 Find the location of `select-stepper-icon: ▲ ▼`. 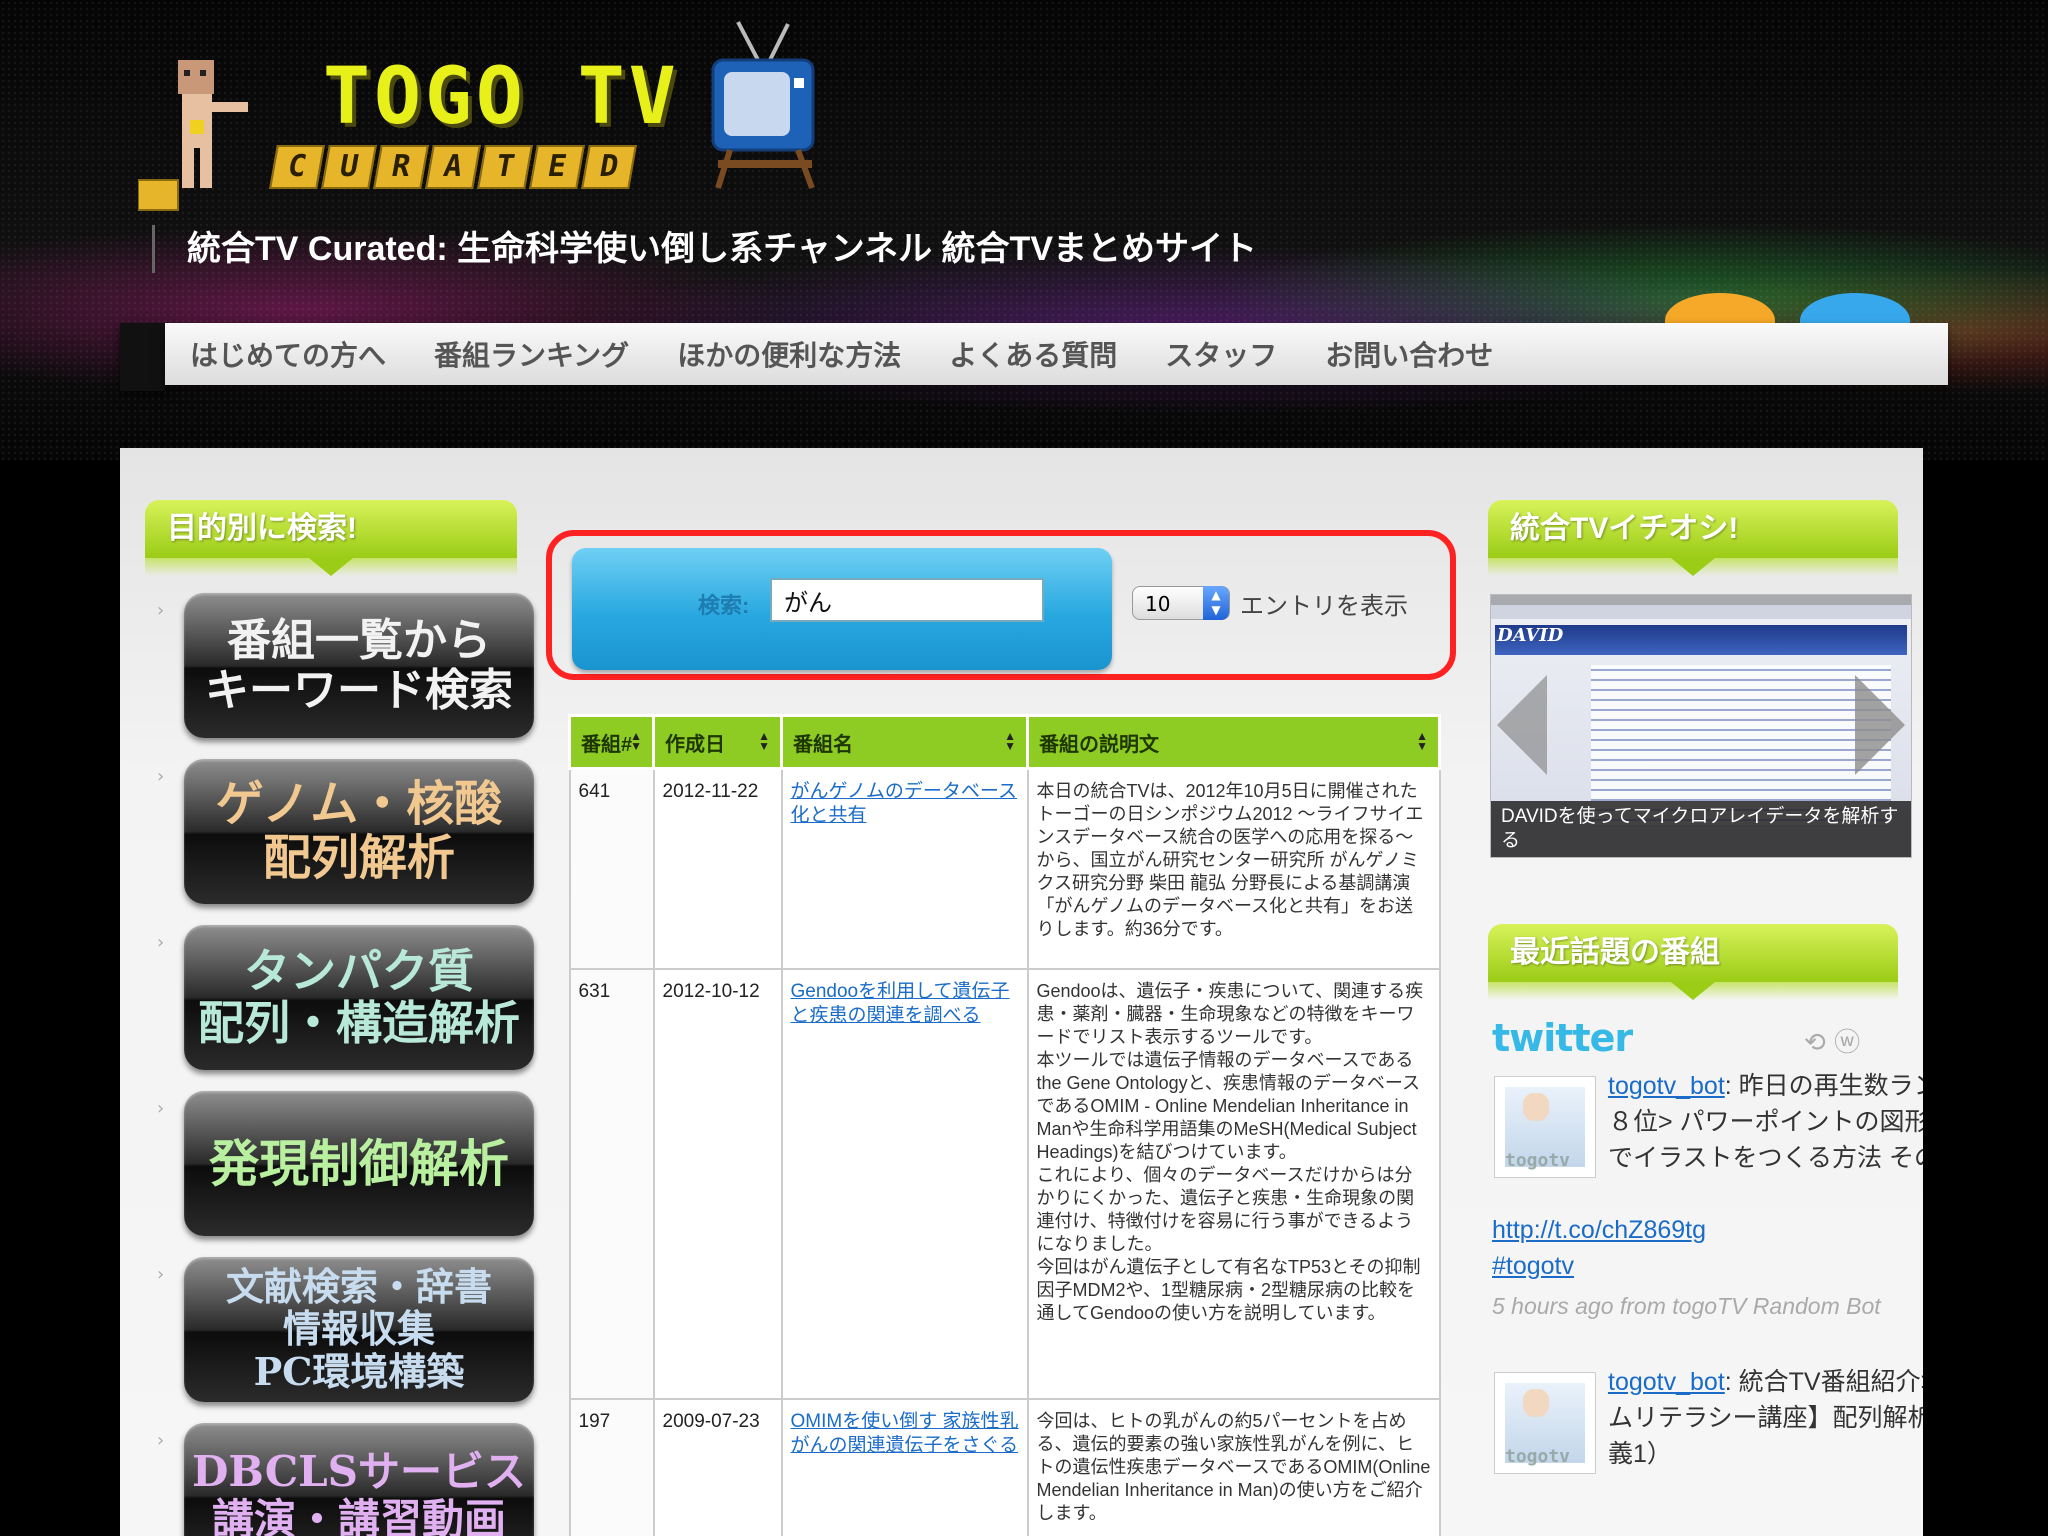

select-stepper-icon: ▲ ▼ is located at coordinates (1216, 603).